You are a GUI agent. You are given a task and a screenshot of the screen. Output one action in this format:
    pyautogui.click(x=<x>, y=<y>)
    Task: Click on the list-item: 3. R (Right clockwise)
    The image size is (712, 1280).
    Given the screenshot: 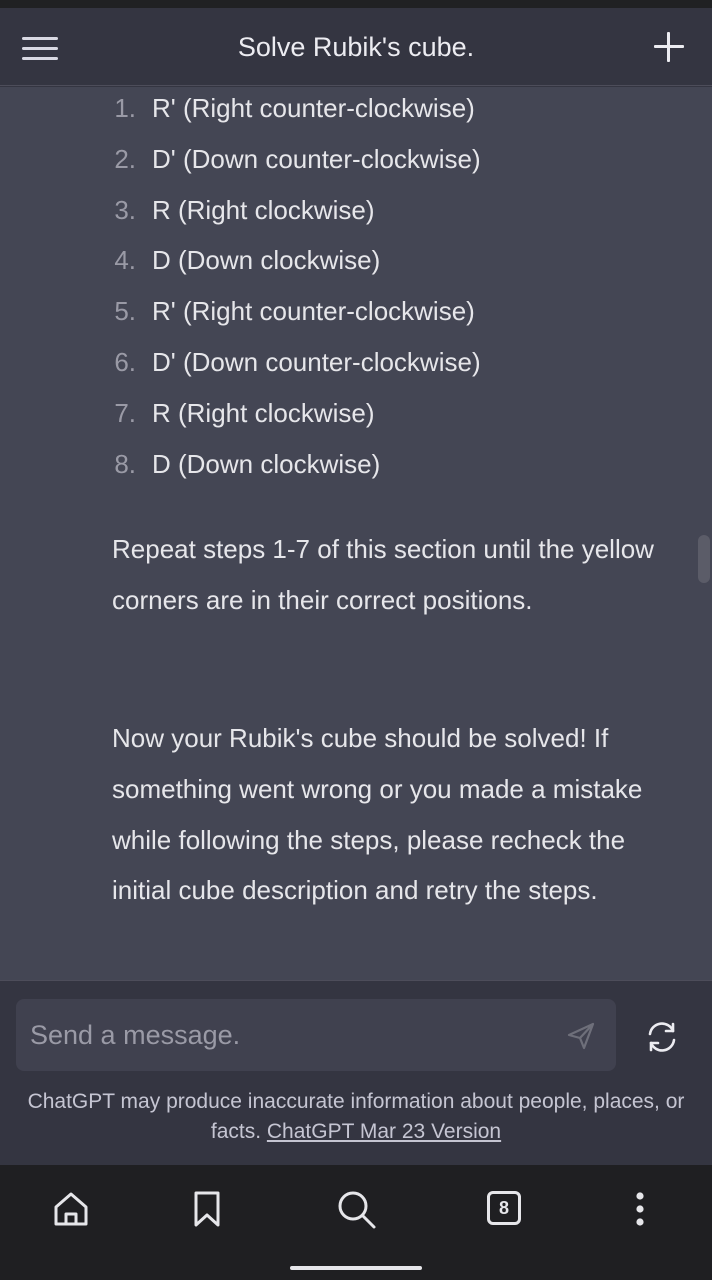 What is the action you would take?
    pyautogui.click(x=356, y=214)
    